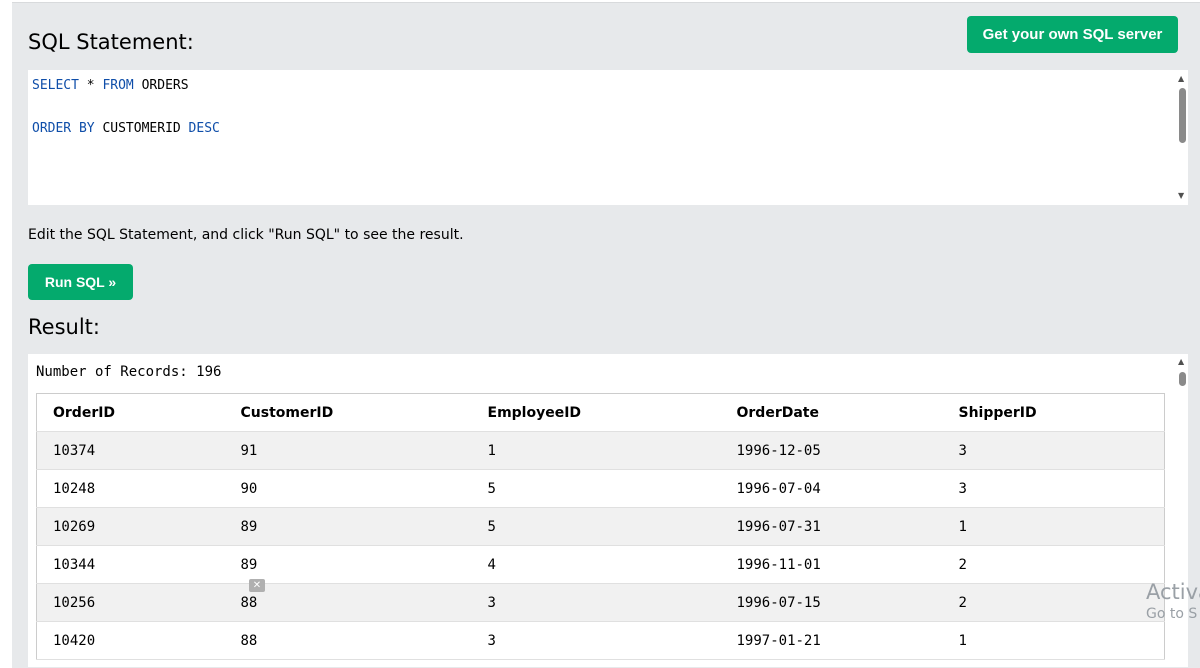 The width and height of the screenshot is (1200, 668). What do you see at coordinates (596, 564) in the screenshot?
I see `table-cell: 4` at bounding box center [596, 564].